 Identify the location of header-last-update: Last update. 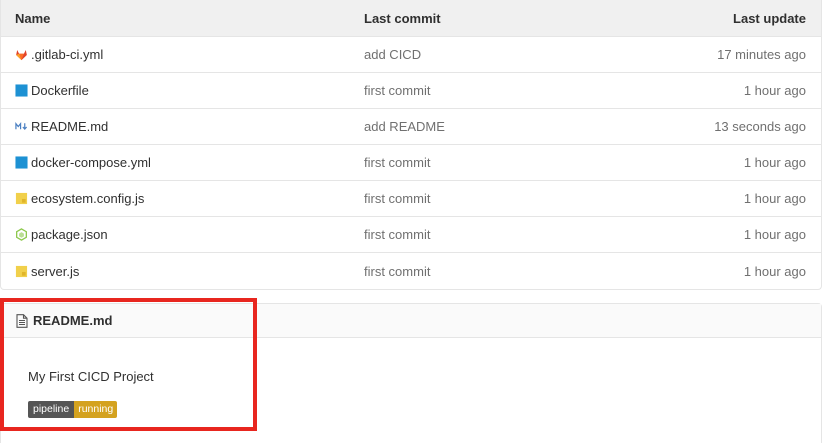
(769, 18).